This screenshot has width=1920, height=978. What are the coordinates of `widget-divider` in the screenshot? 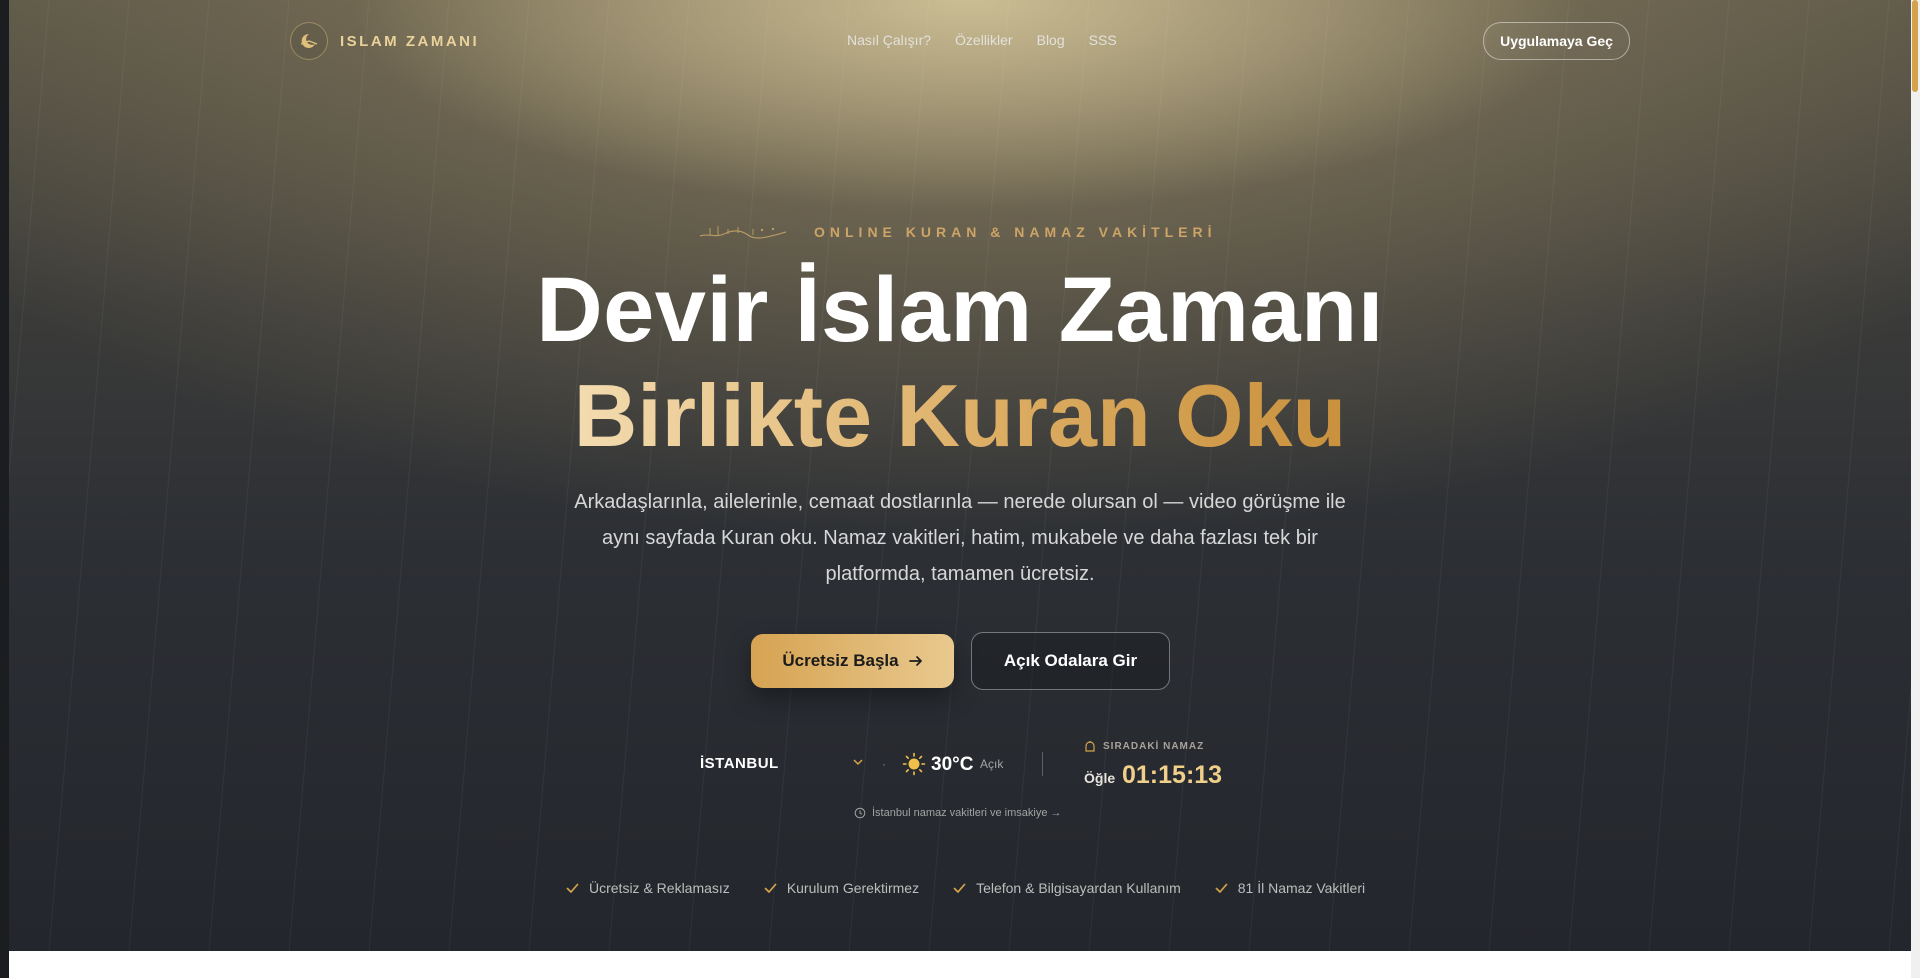 It's located at (1042, 764).